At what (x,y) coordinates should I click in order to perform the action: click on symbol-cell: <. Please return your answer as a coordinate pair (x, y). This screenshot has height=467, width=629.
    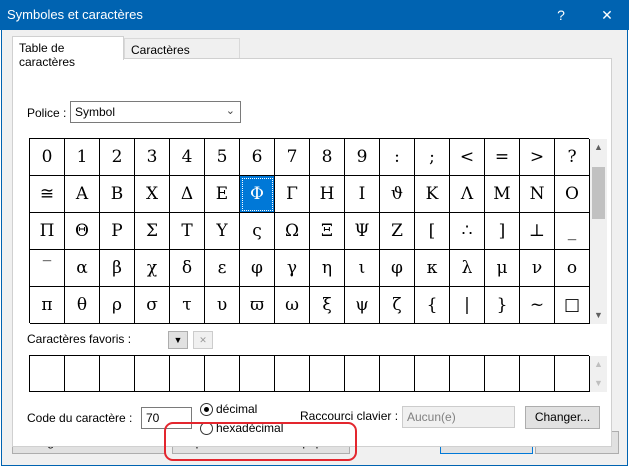
    Looking at the image, I should click on (467, 157).